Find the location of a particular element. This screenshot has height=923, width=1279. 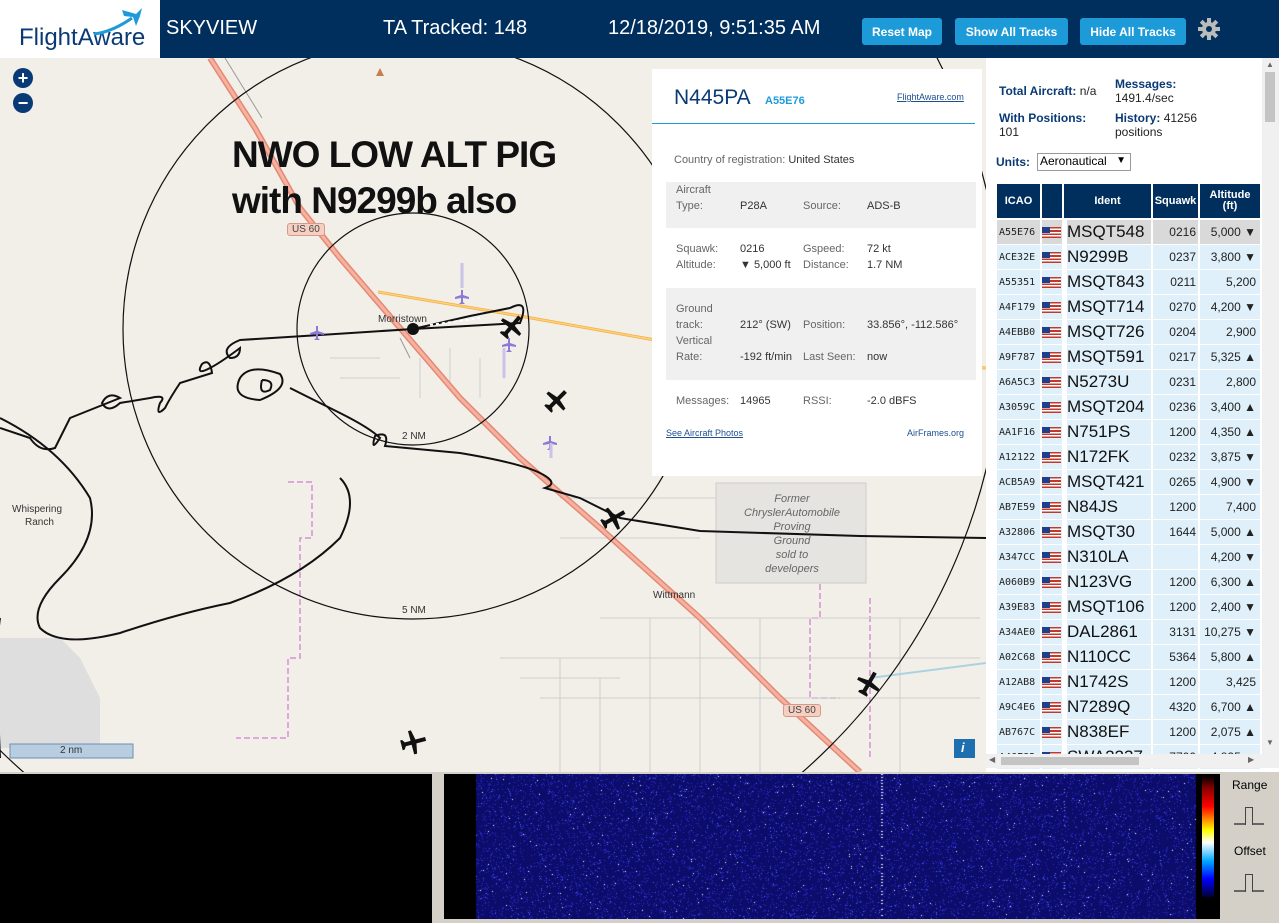

flightaware-link: FlightAware.com is located at coordinates (930, 97).